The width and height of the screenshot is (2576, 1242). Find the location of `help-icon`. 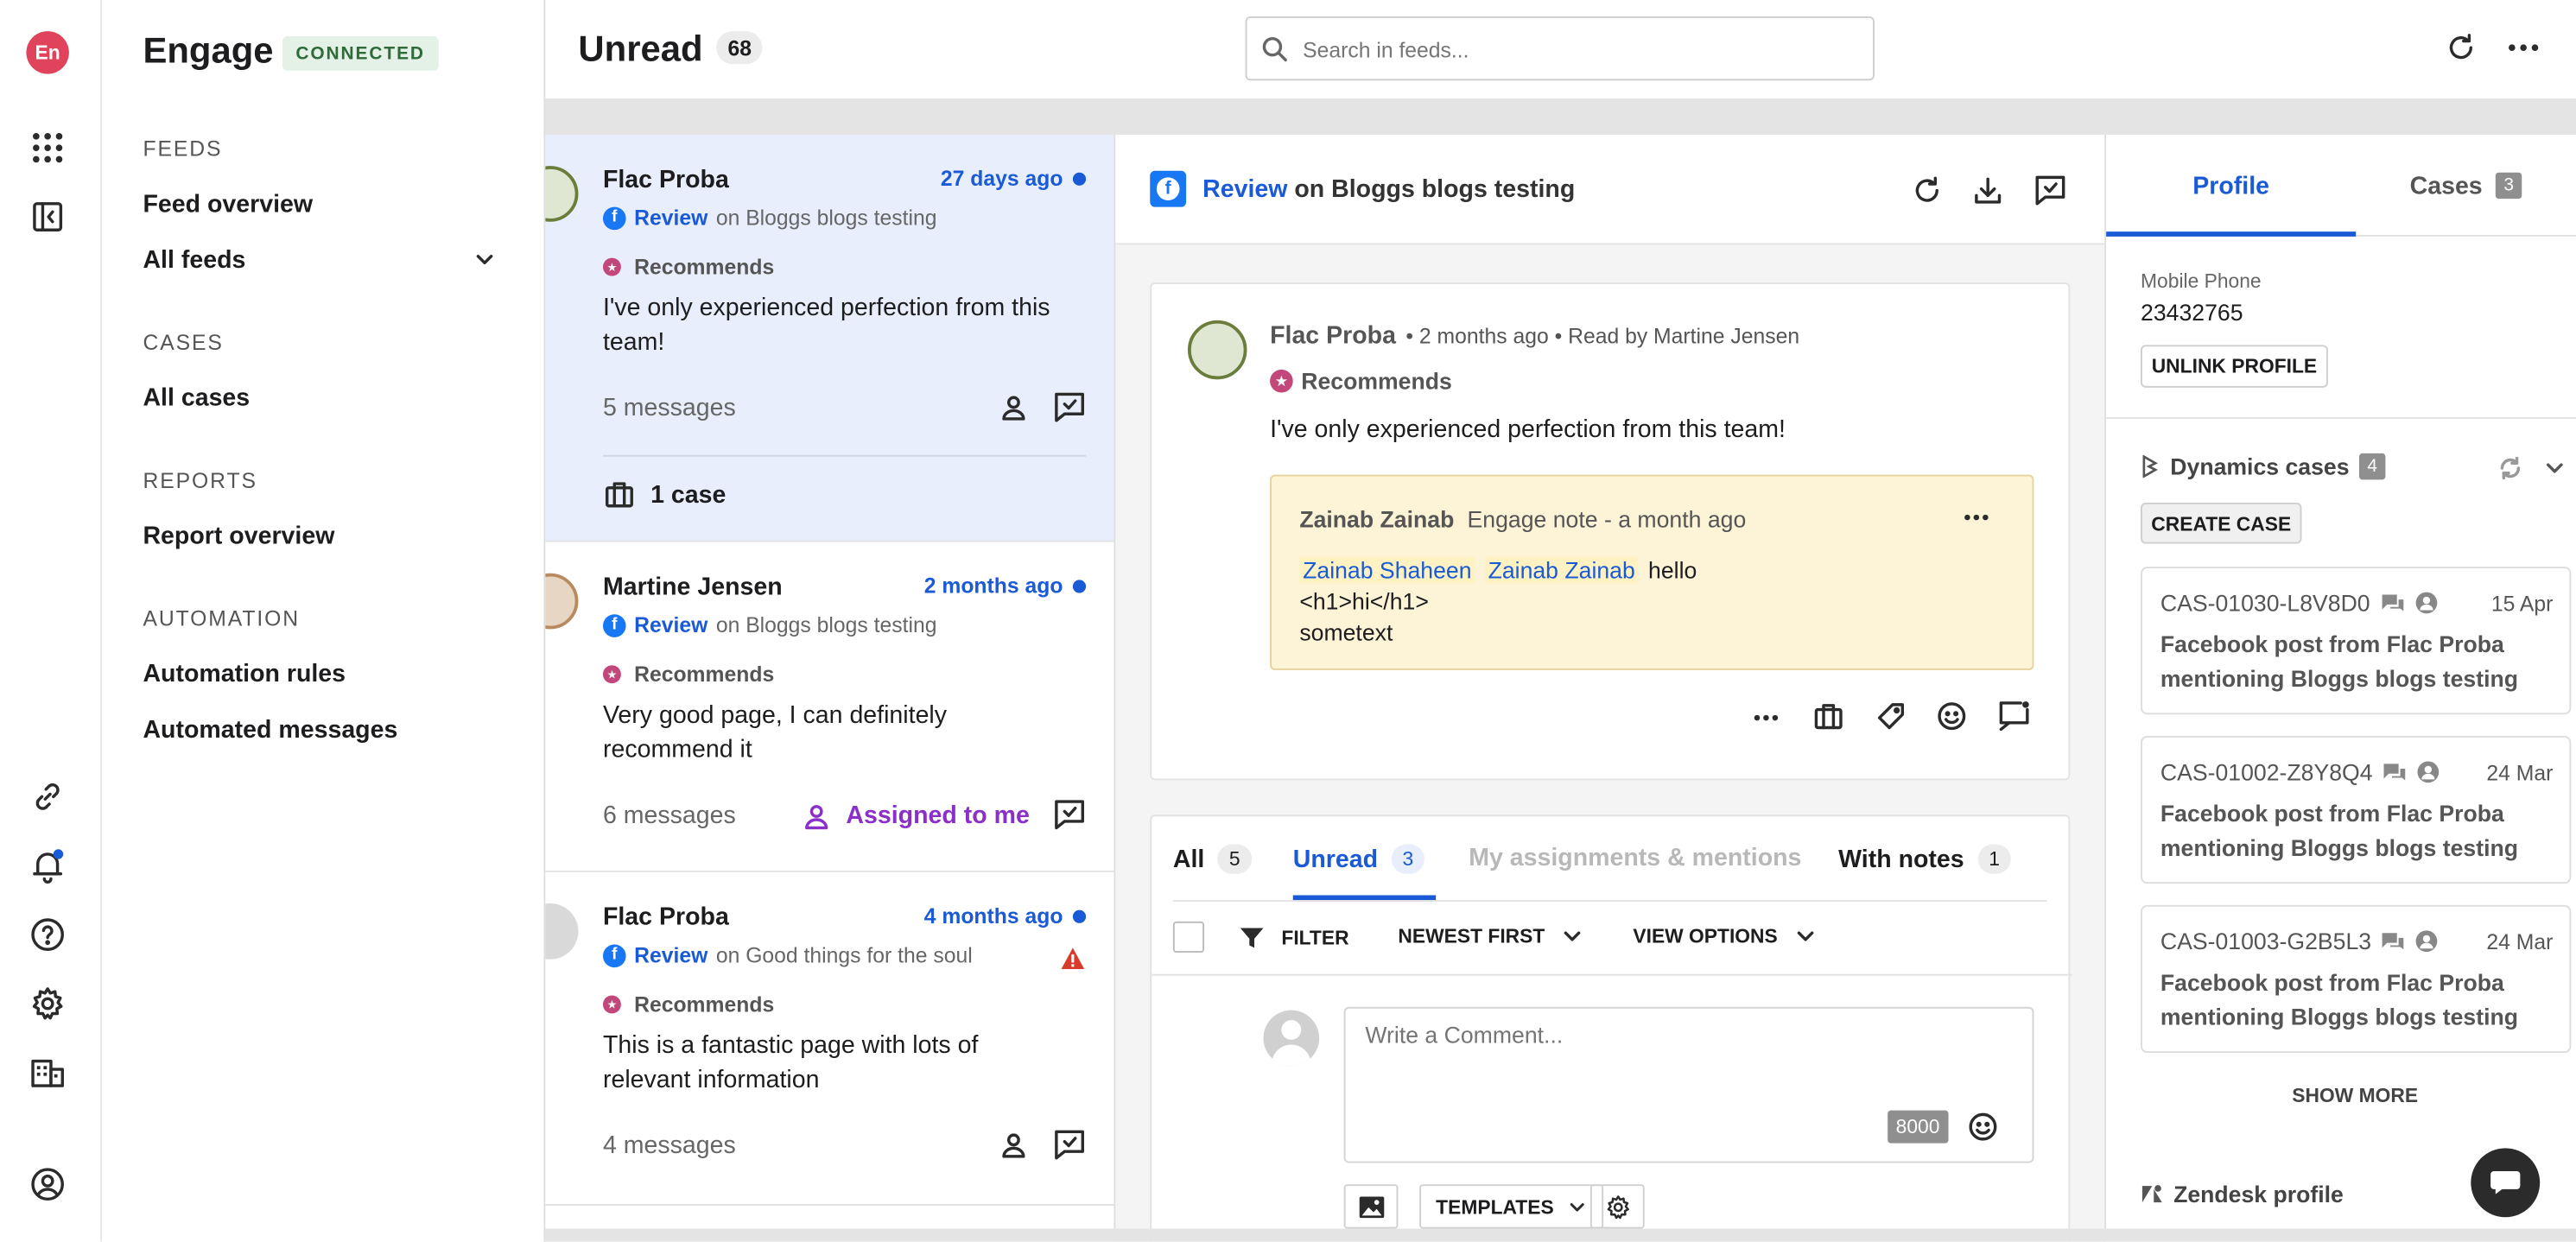

help-icon is located at coordinates (47, 934).